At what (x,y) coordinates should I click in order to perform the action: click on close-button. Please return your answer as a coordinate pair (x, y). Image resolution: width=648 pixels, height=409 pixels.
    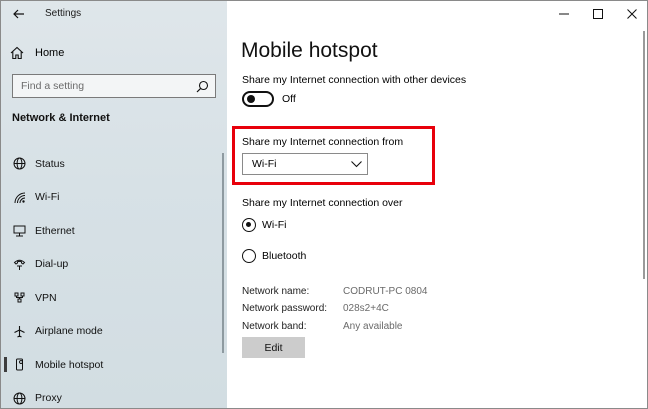
    Looking at the image, I should click on (631, 14).